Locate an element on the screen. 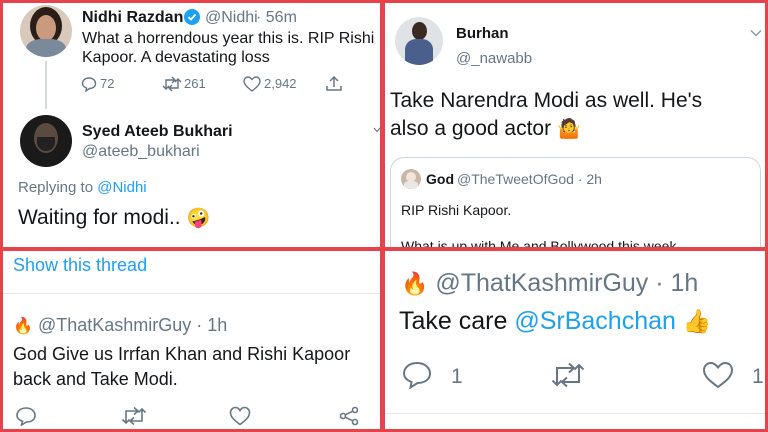 The height and width of the screenshot is (432, 768). nidhi-avatar is located at coordinates (46, 31).